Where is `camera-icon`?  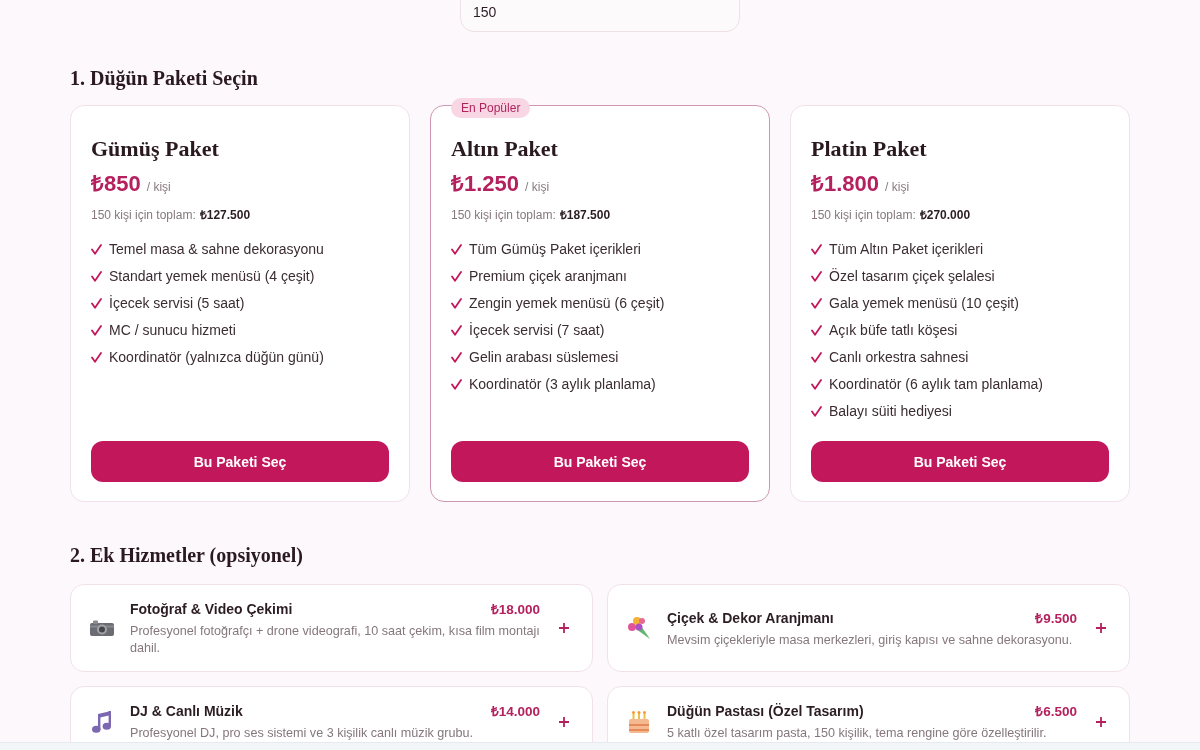
camera-icon is located at coordinates (102, 628).